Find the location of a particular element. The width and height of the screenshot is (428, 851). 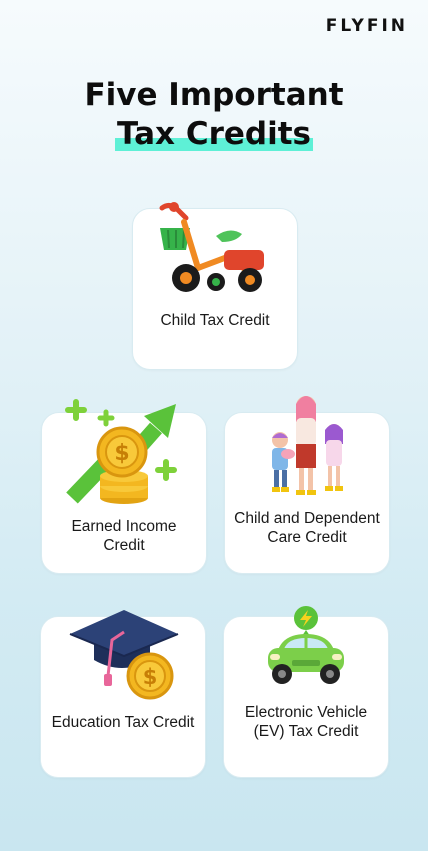

title-line-2: Tax Credits is located at coordinates (214, 134).